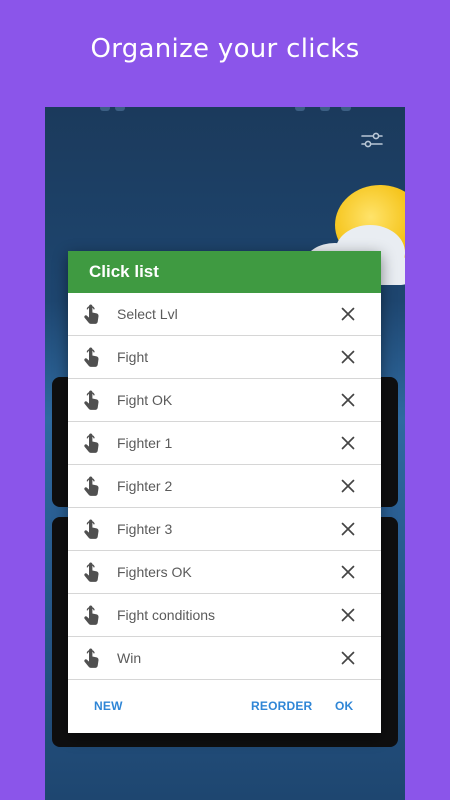 The image size is (450, 800). What do you see at coordinates (224, 658) in the screenshot?
I see `list-item: Win` at bounding box center [224, 658].